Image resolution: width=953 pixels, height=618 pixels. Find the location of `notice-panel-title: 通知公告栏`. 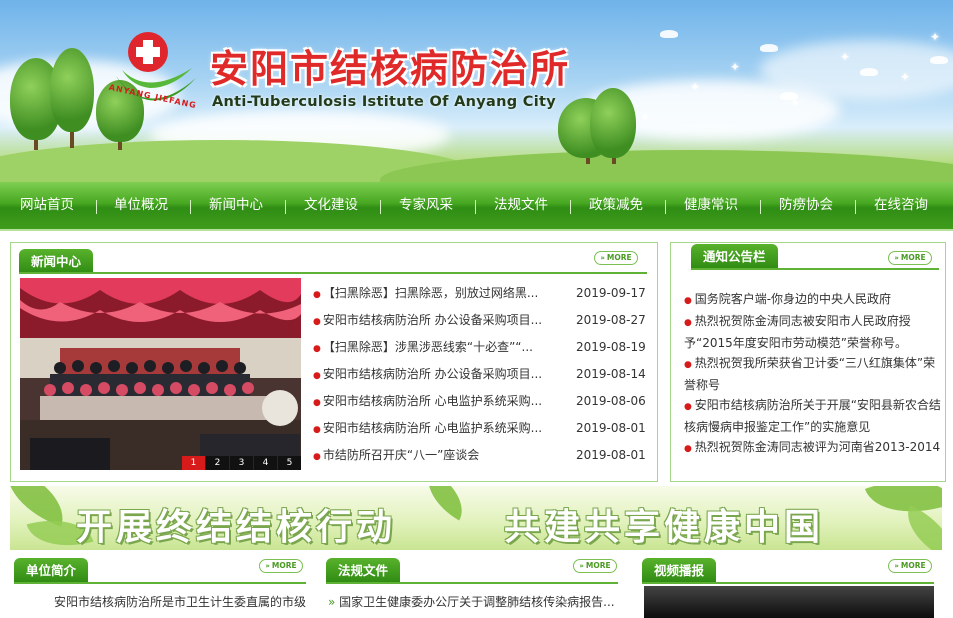

notice-panel-title: 通知公告栏 is located at coordinates (734, 256).